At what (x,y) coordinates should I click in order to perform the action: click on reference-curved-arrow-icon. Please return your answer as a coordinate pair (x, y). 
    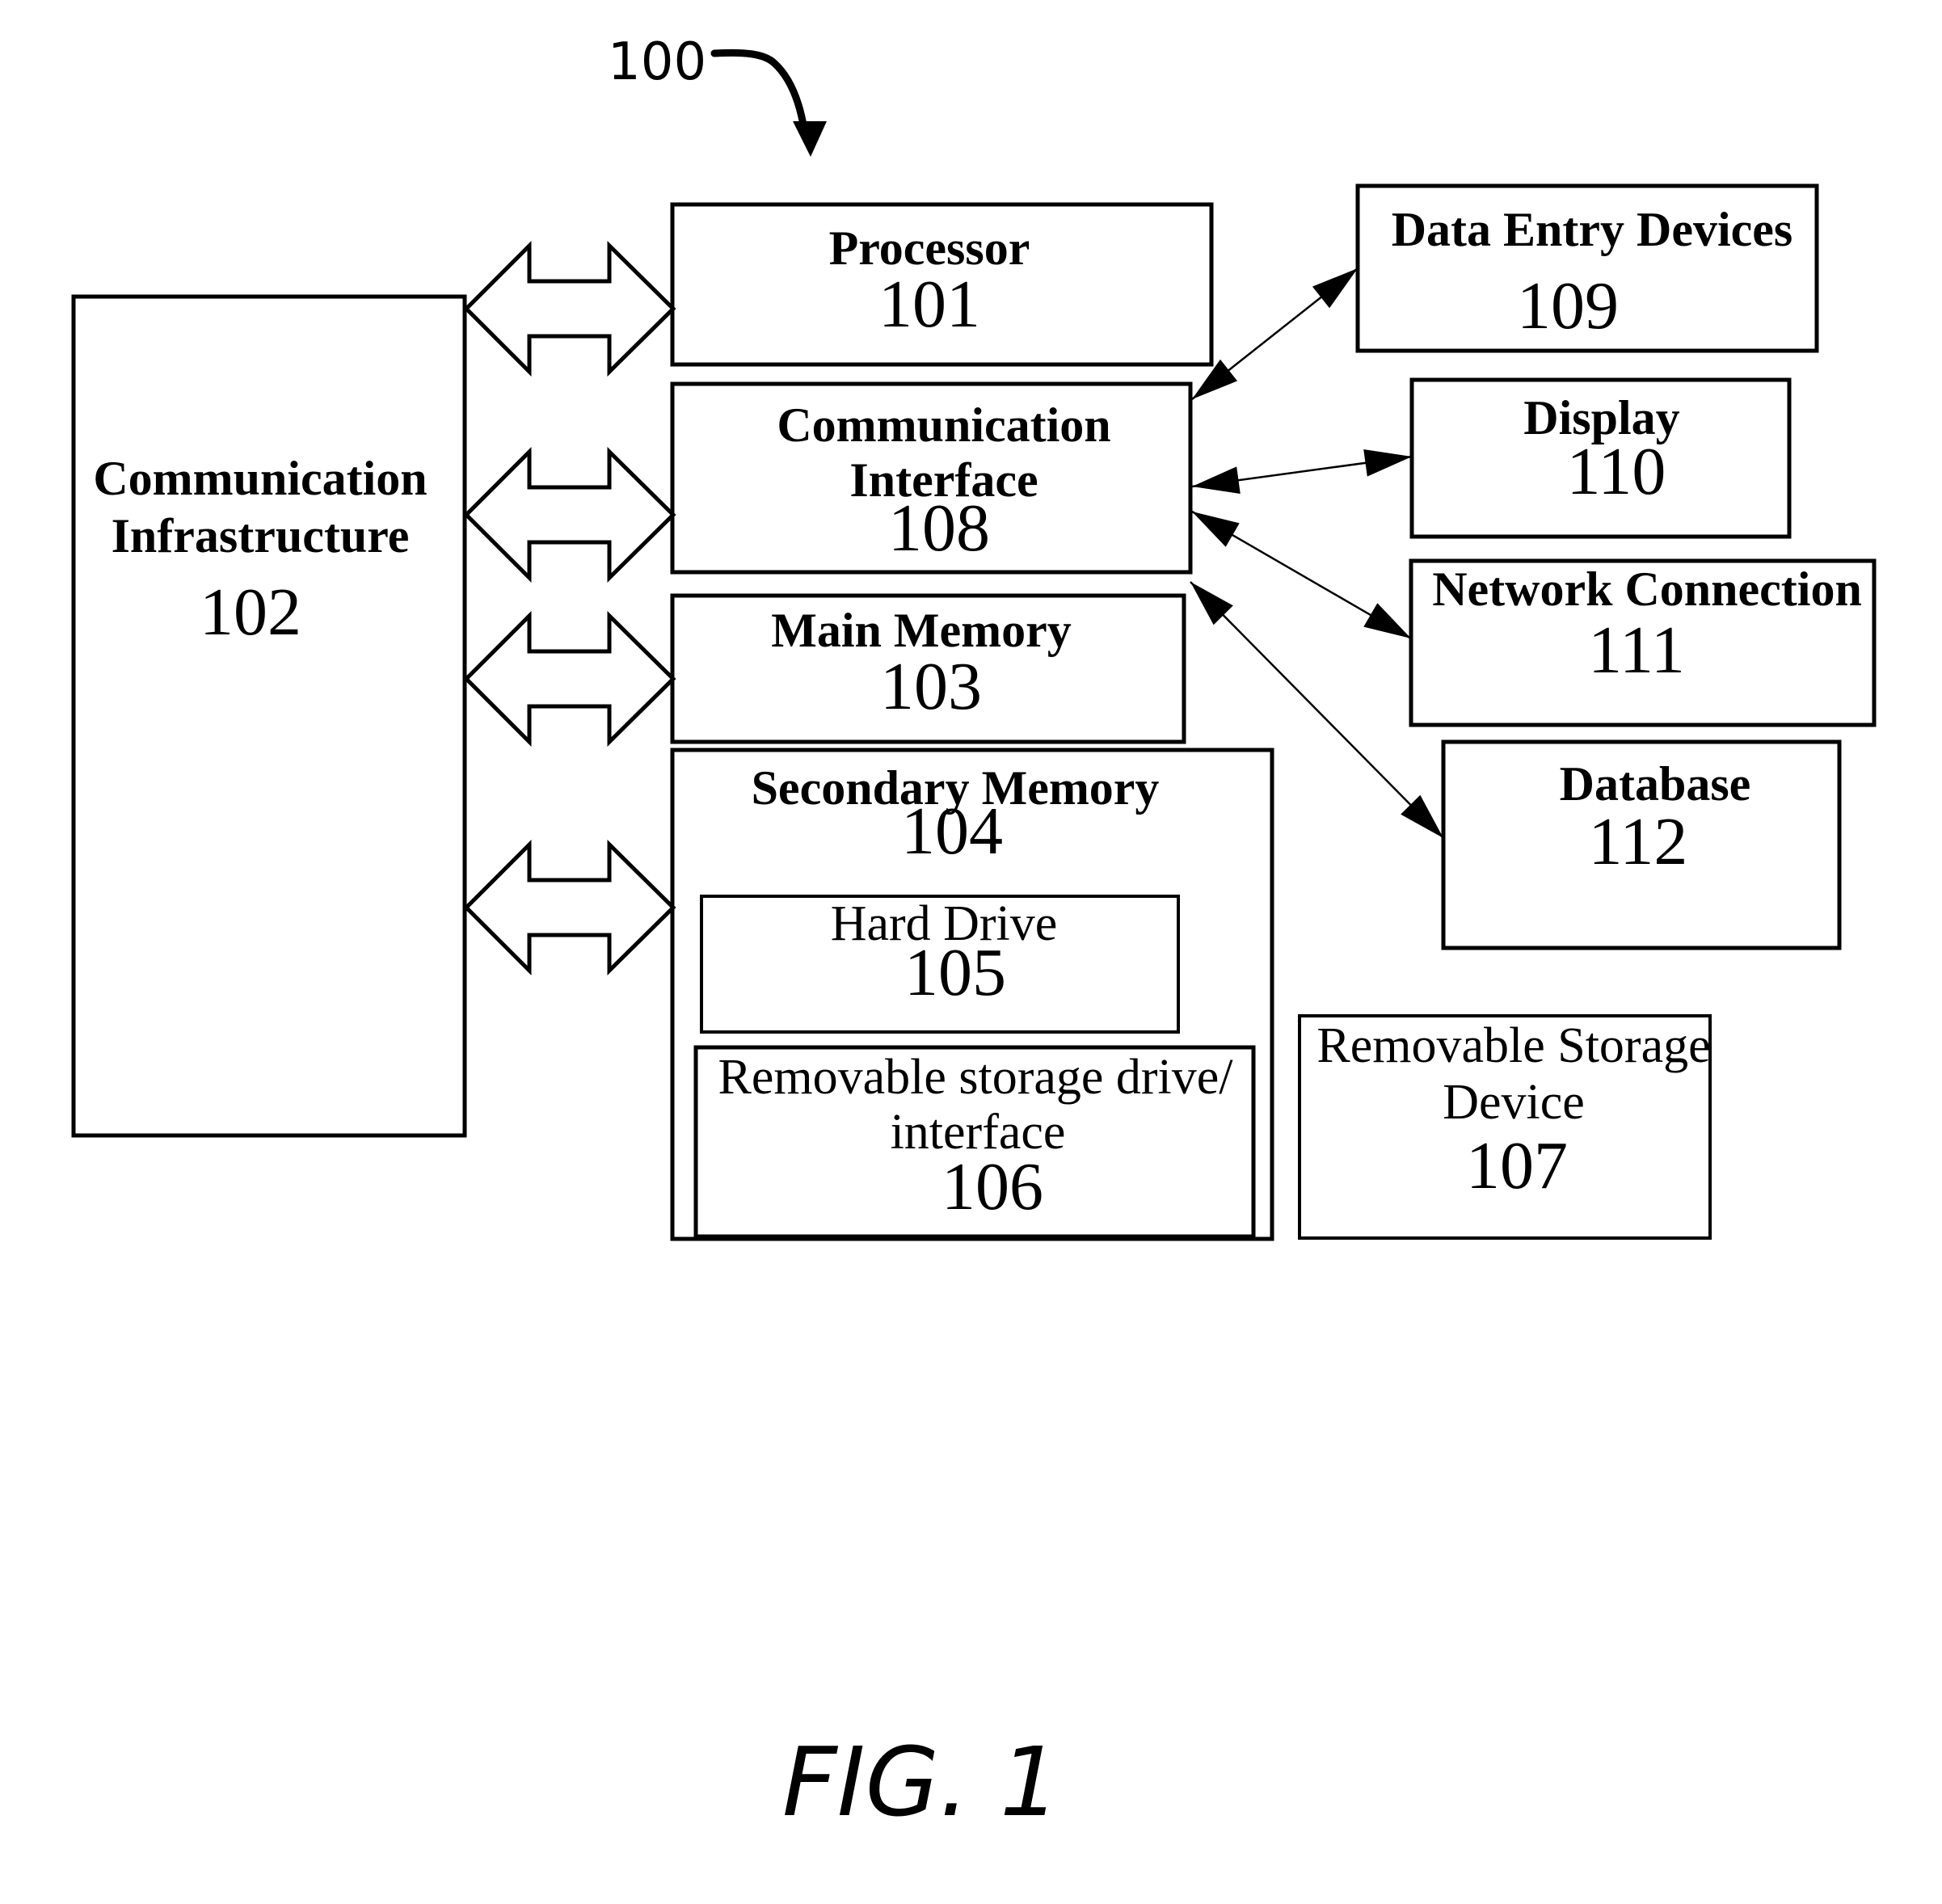
    Looking at the image, I should click on (759, 90).